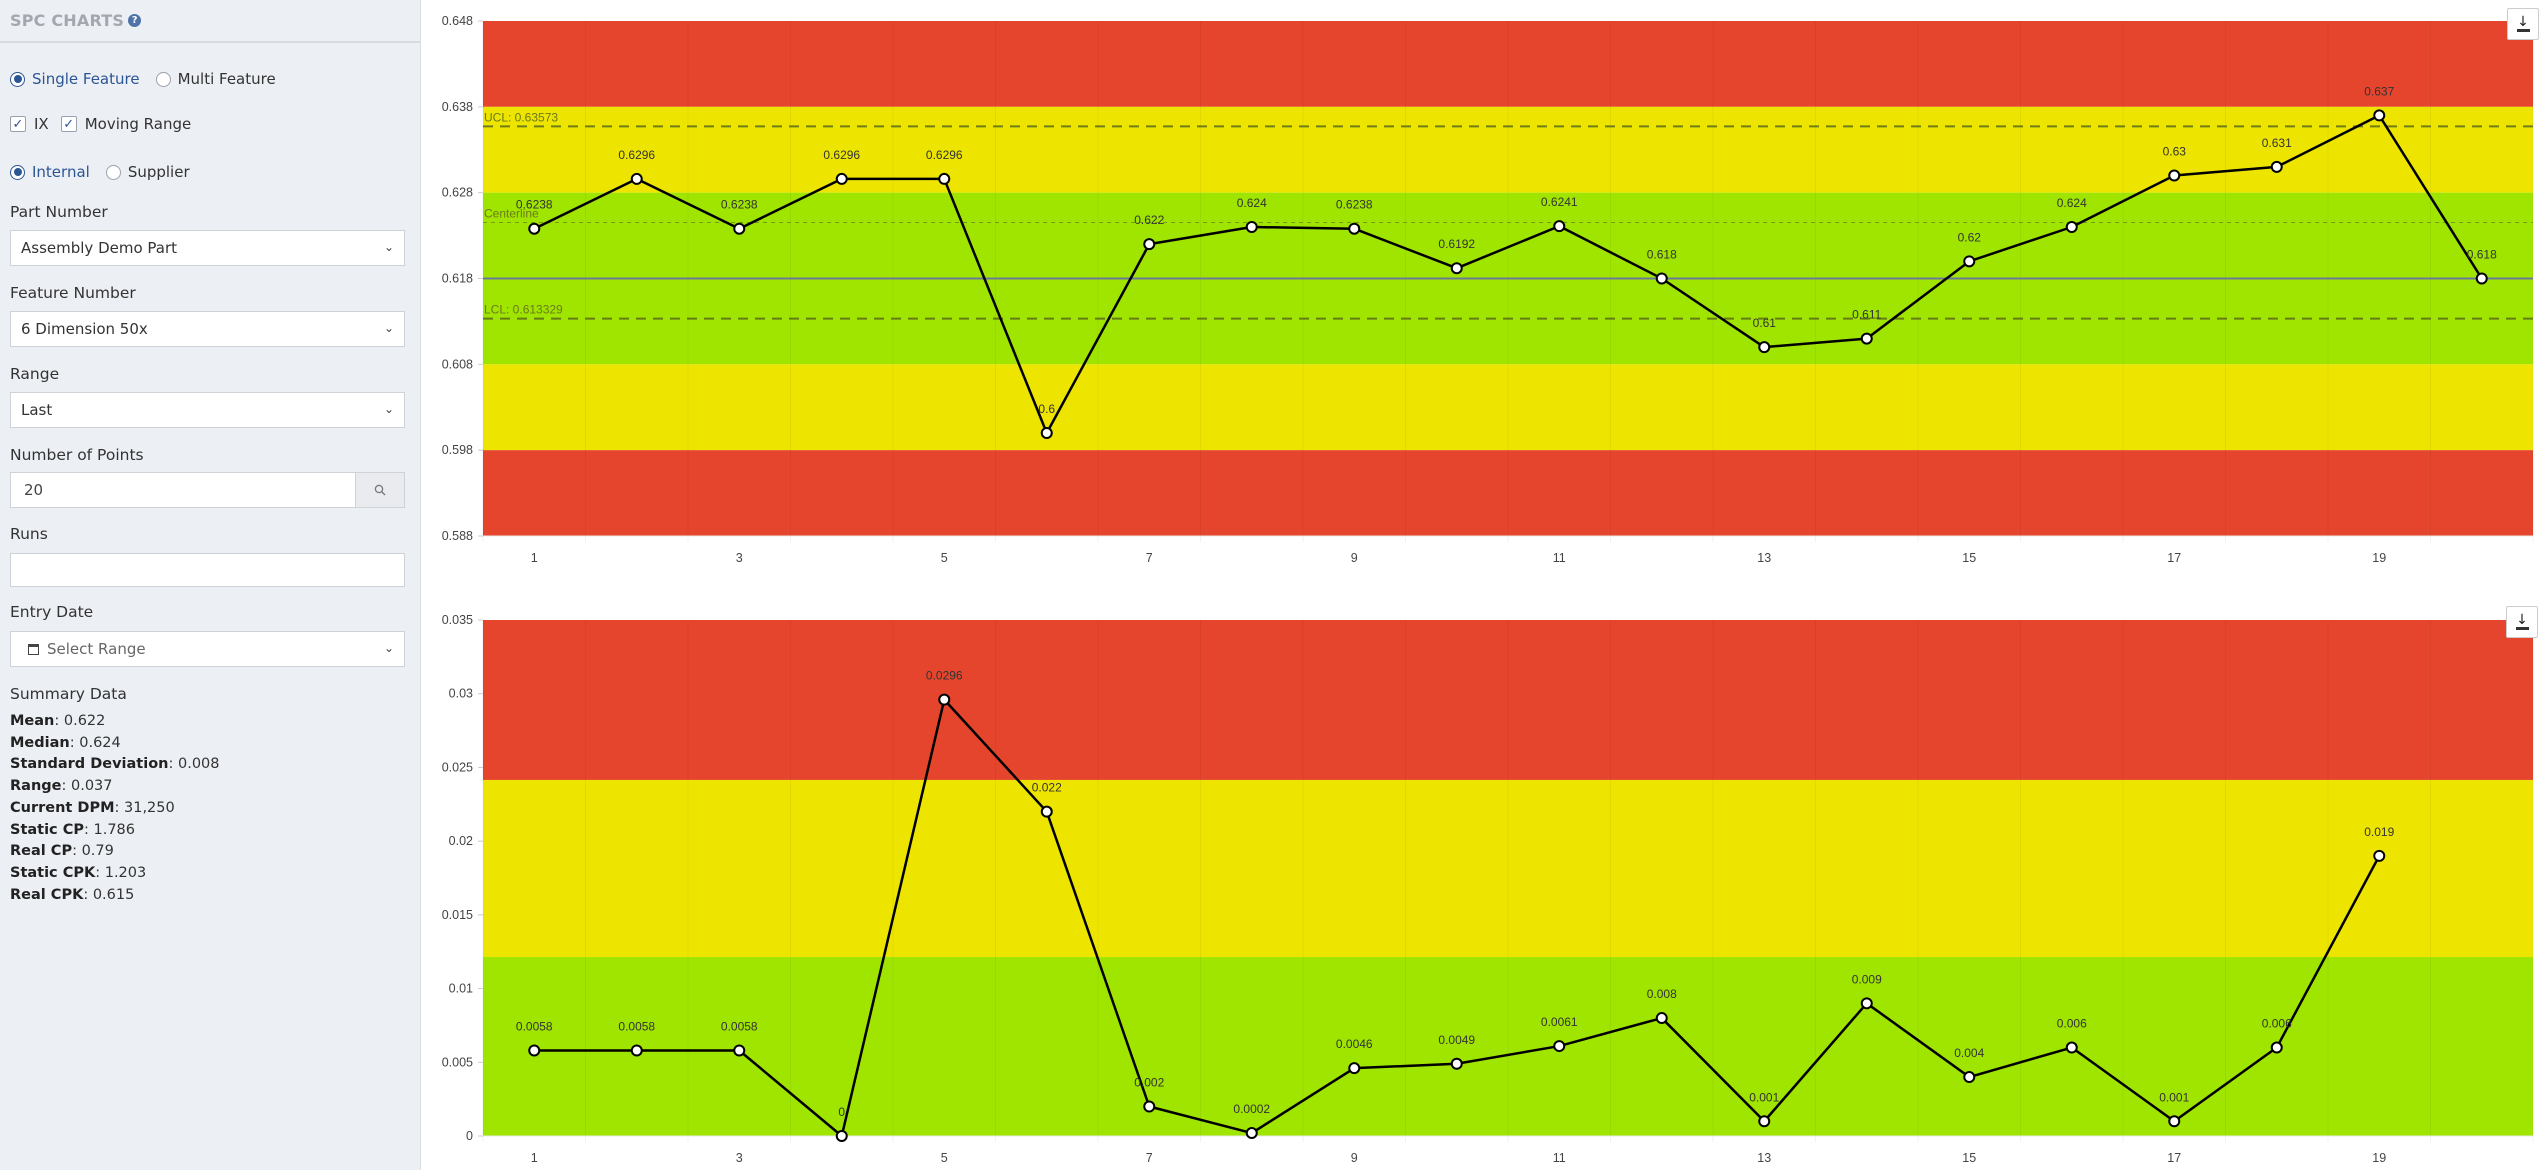 The image size is (2545, 1170). Describe the element at coordinates (1149, 220) in the screenshot. I see `data-label: 0.622` at that location.